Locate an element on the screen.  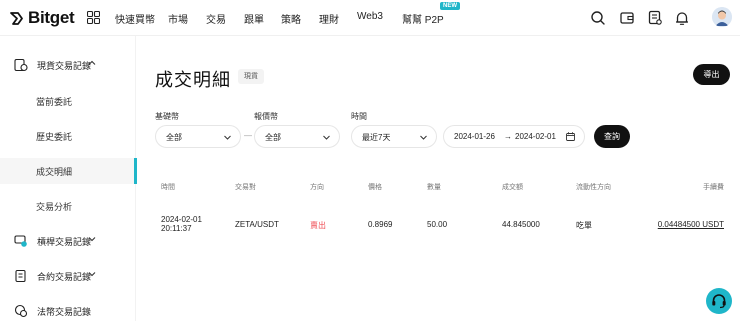
user-avatar-icon is located at coordinates (722, 17).